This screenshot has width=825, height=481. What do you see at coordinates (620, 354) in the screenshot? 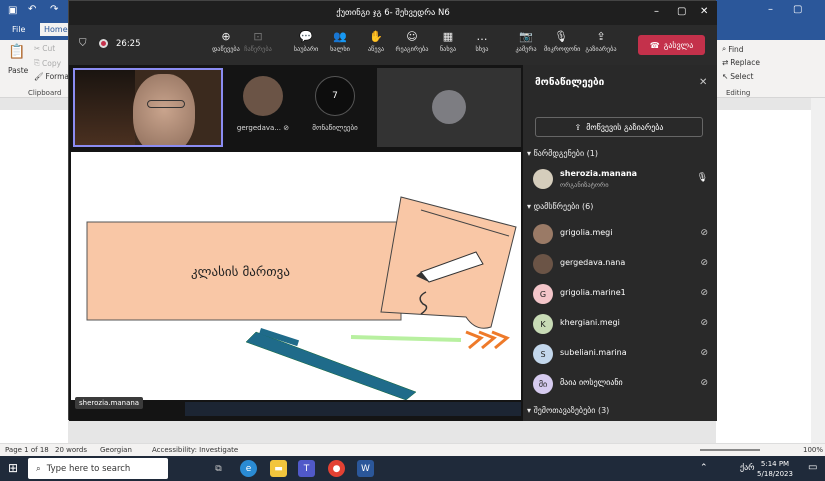
I see `participant-row: Ssubeliani.marina ⊘` at bounding box center [620, 354].